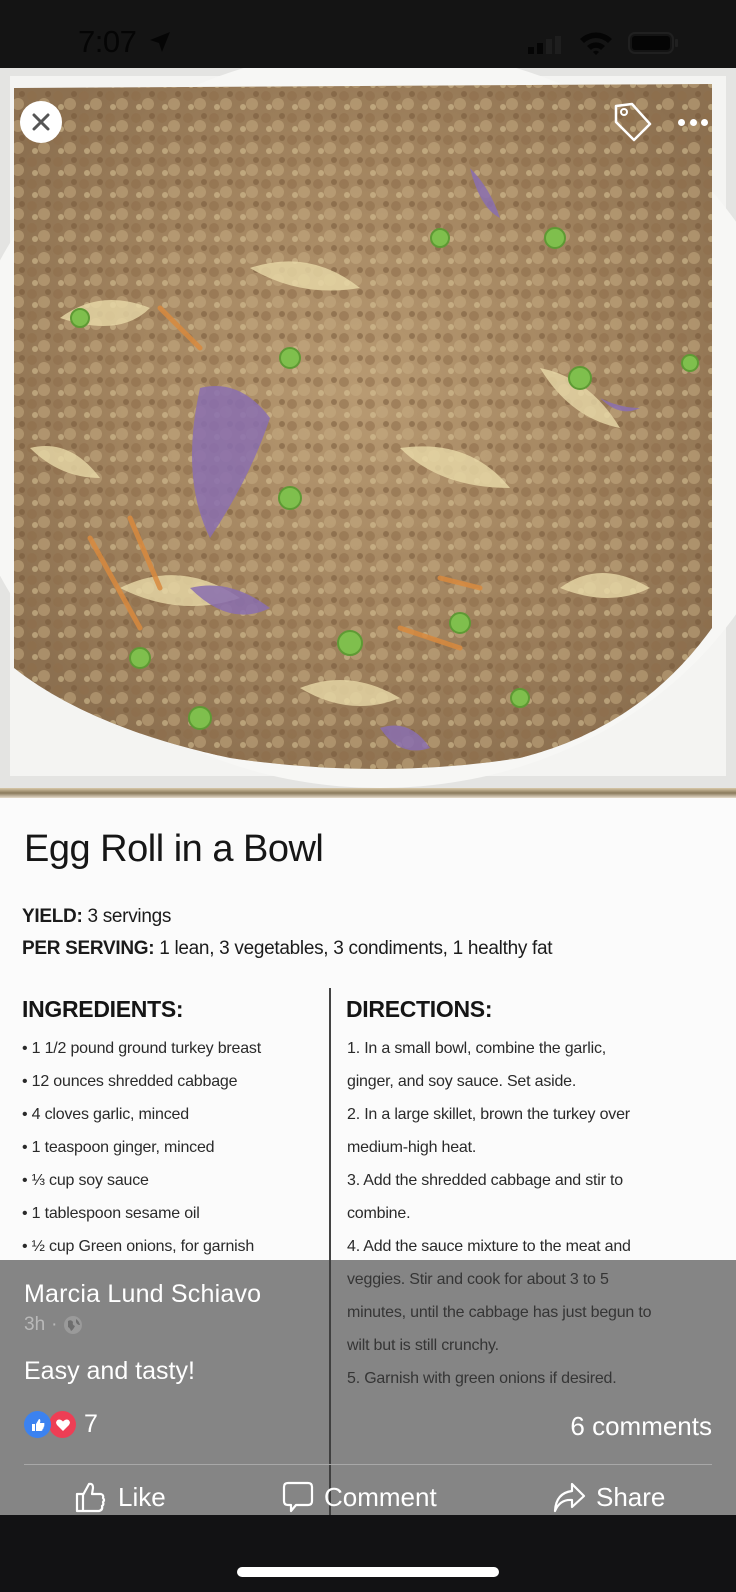 The width and height of the screenshot is (736, 1592). I want to click on comments-count: 6 comments, so click(641, 1426).